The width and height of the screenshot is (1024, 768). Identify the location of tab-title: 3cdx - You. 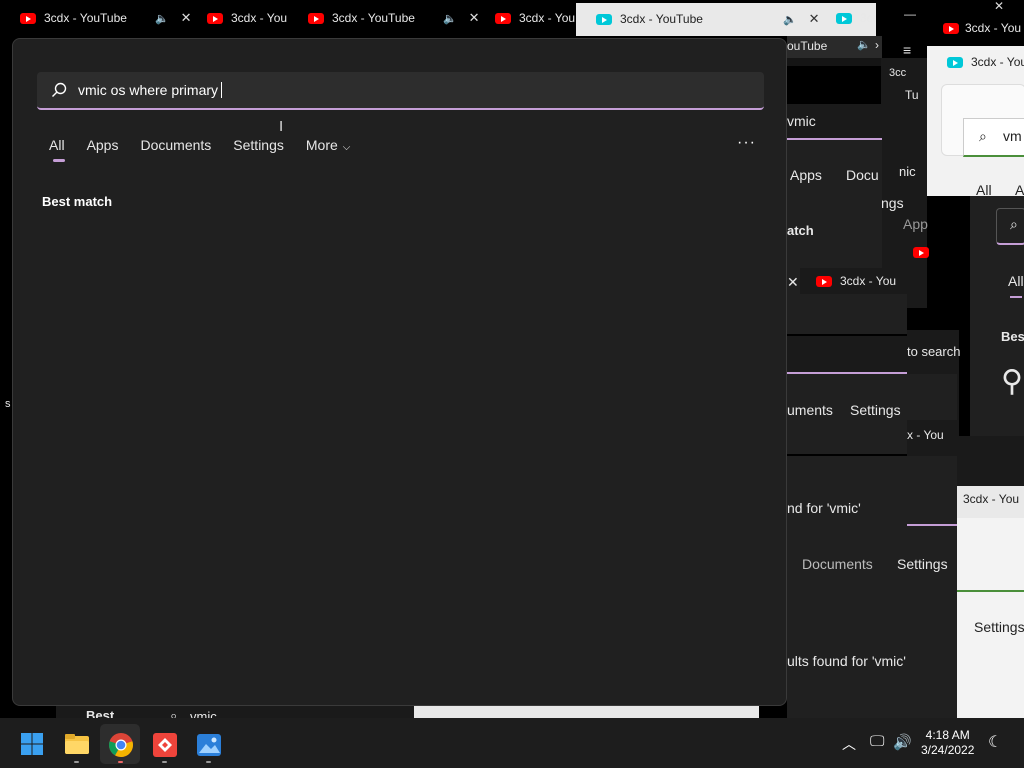
(547, 18).